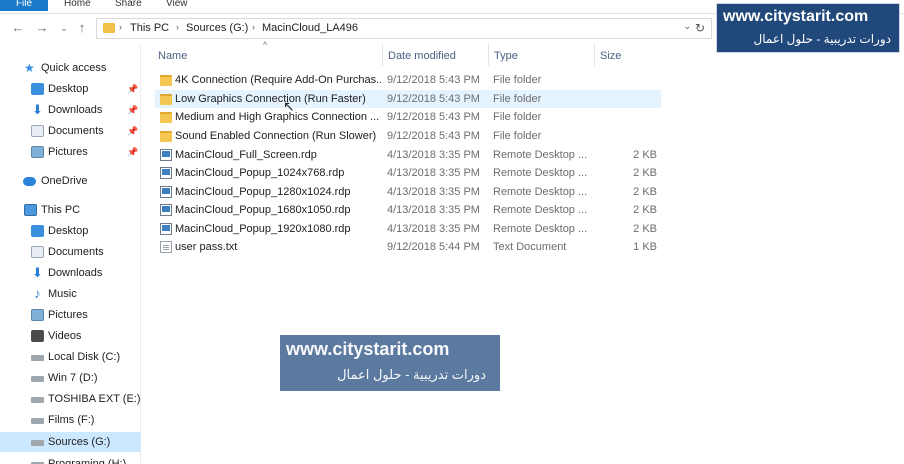 This screenshot has width=904, height=464. What do you see at coordinates (37, 131) in the screenshot?
I see `documents-icon` at bounding box center [37, 131].